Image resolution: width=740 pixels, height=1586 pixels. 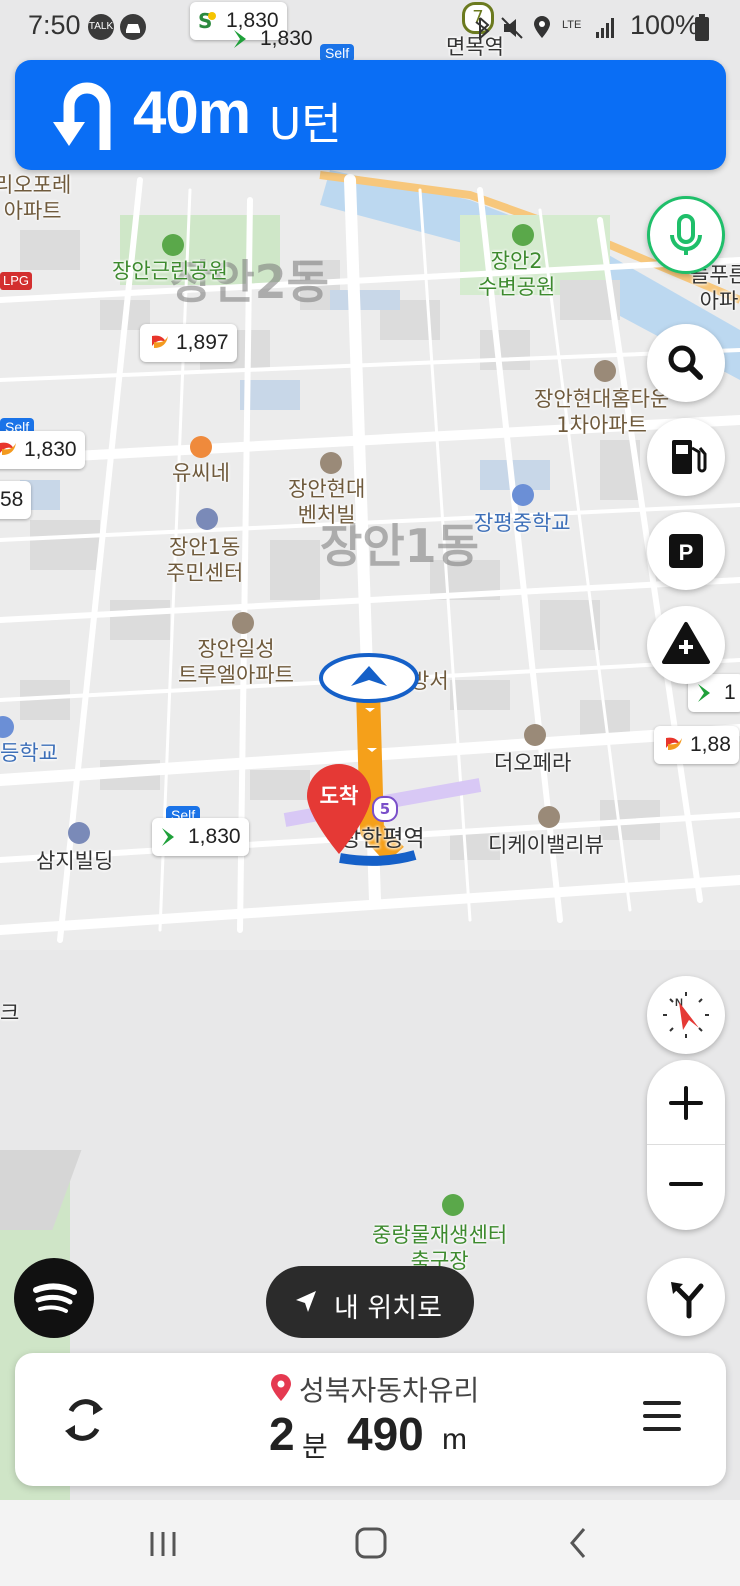 I want to click on place-label-deung-school: 등학교, so click(x=29, y=753).